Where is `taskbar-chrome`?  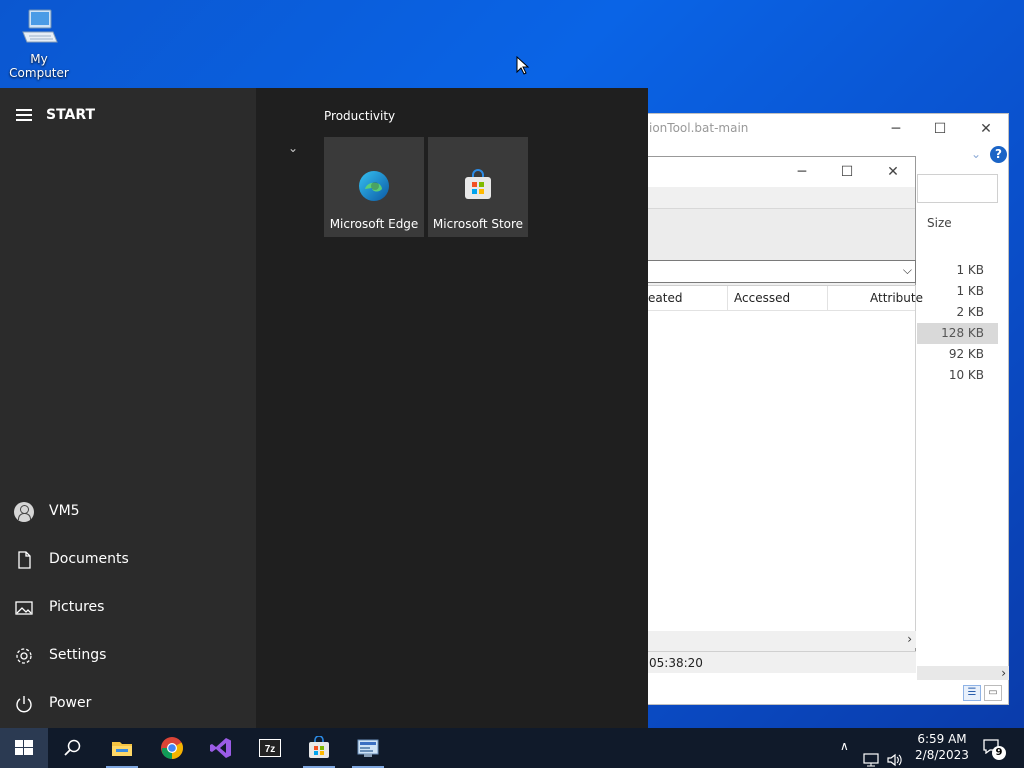
taskbar-chrome is located at coordinates (172, 748).